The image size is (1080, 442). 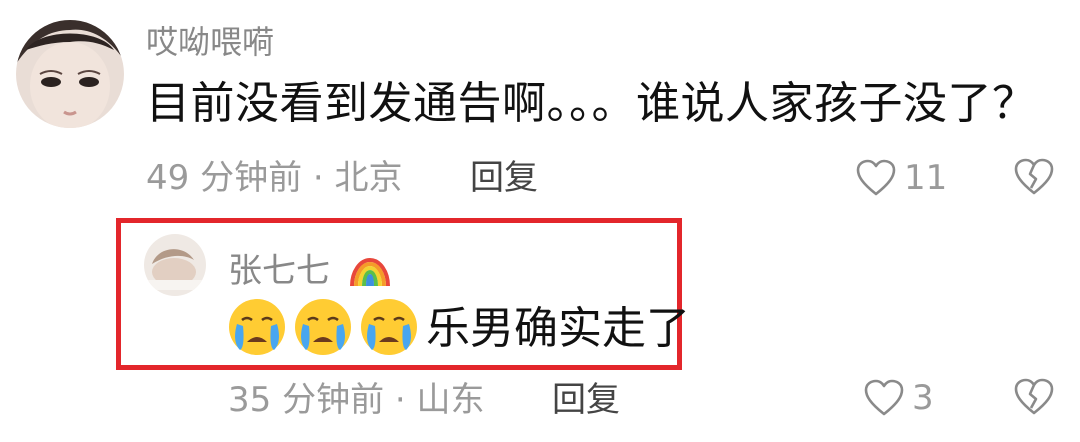 What do you see at coordinates (923, 398) in the screenshot?
I see `like-count: 3` at bounding box center [923, 398].